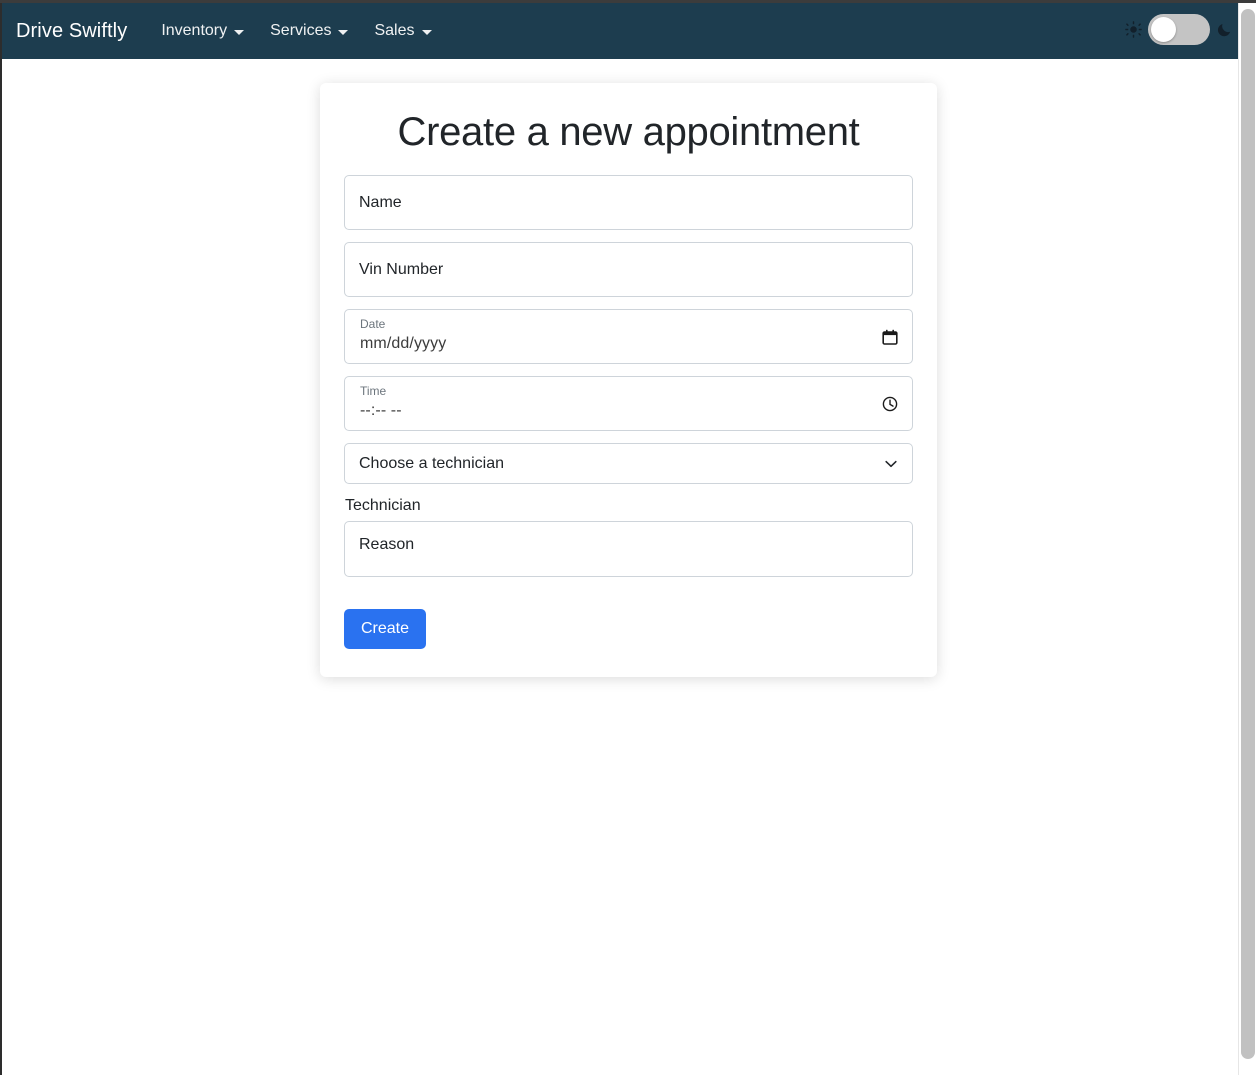 This screenshot has width=1256, height=1075. I want to click on time-input-label: Time, so click(373, 391).